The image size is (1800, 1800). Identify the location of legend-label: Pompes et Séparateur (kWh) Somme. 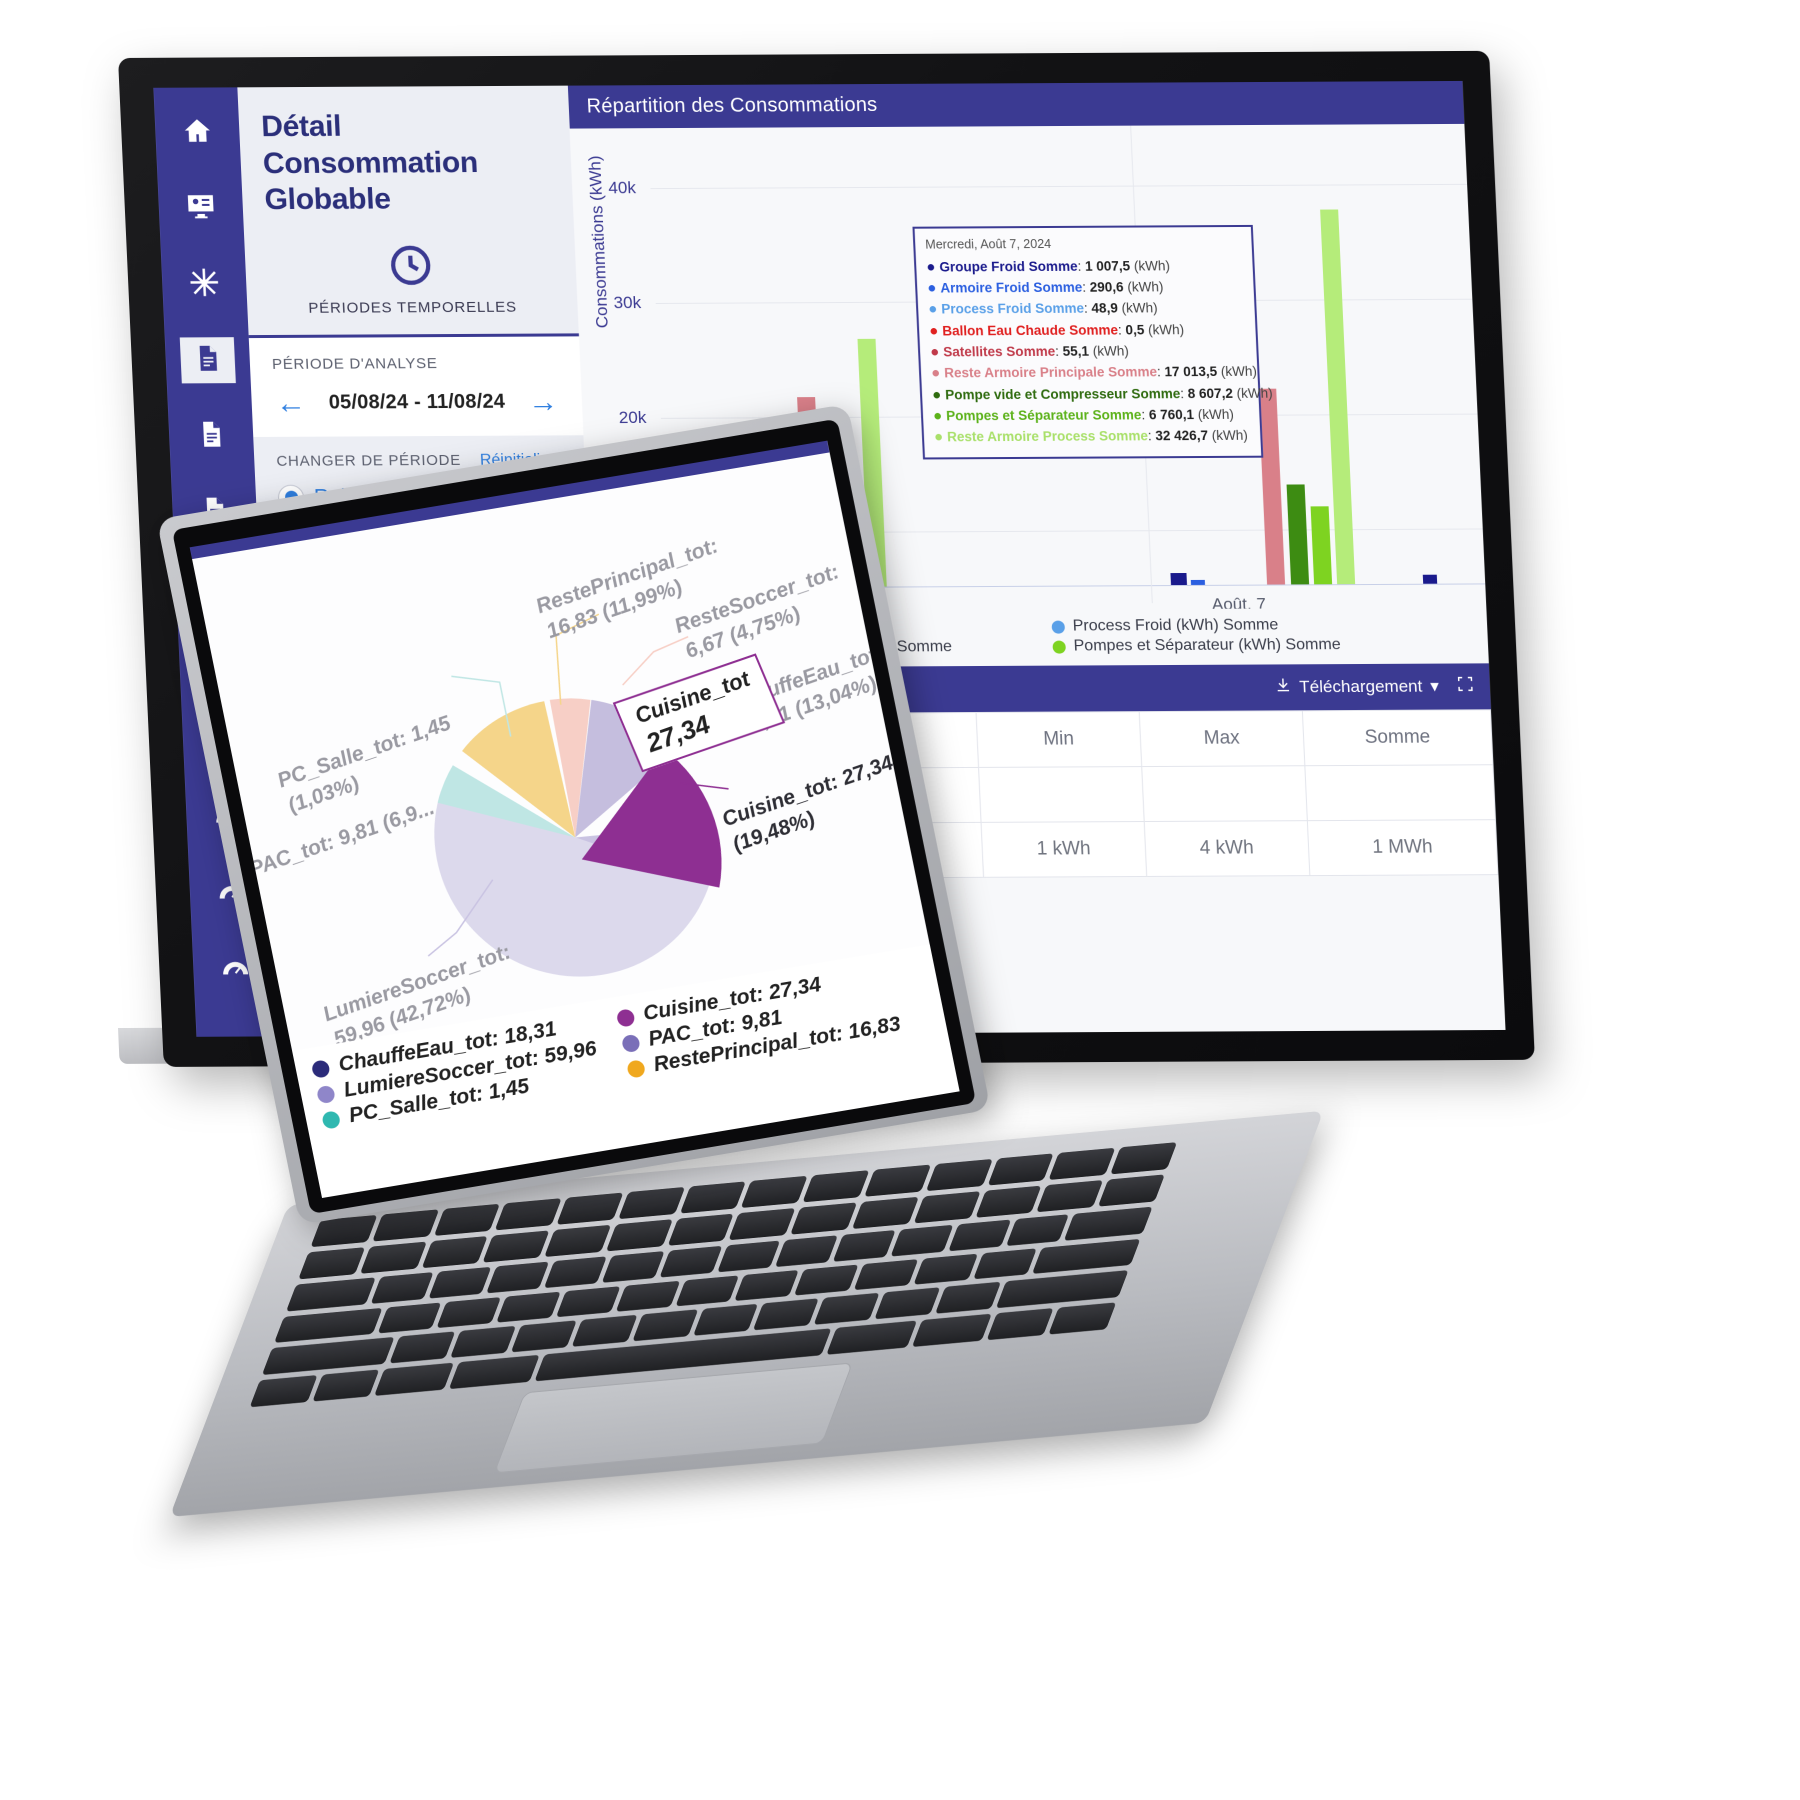
(1207, 645).